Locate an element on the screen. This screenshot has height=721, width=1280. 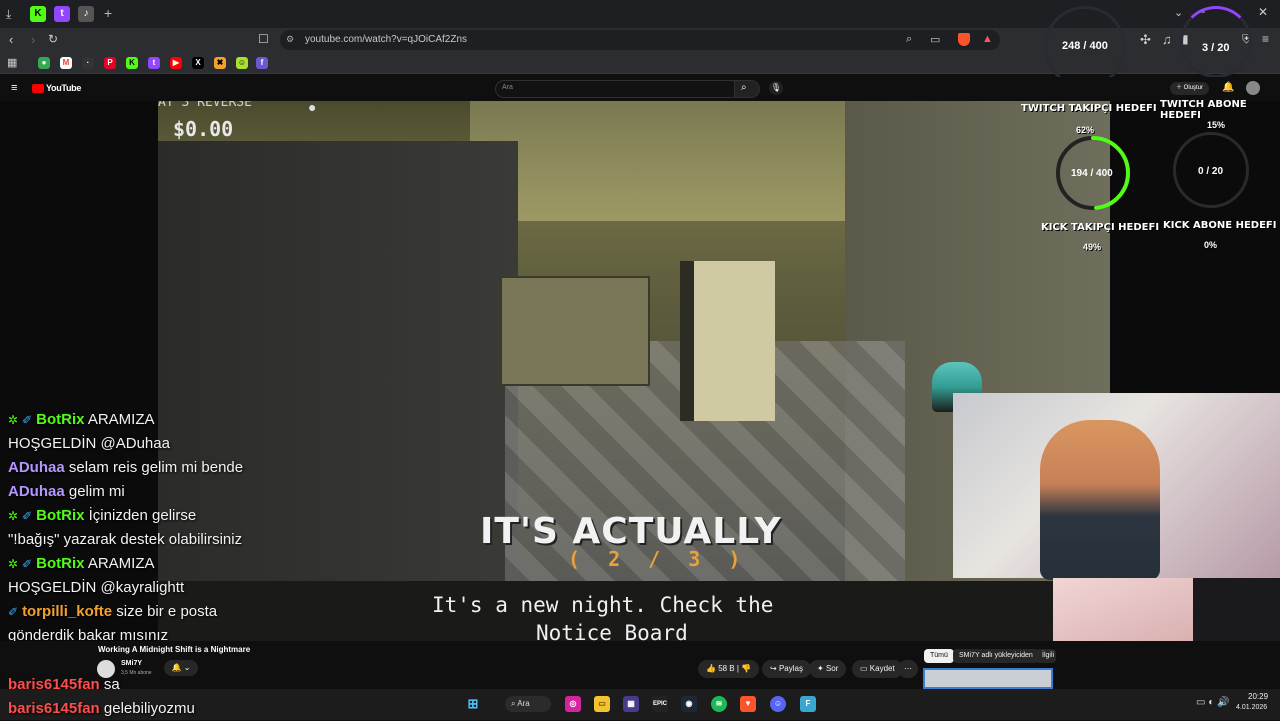
kick-tab-icon: K is located at coordinates (38, 14).